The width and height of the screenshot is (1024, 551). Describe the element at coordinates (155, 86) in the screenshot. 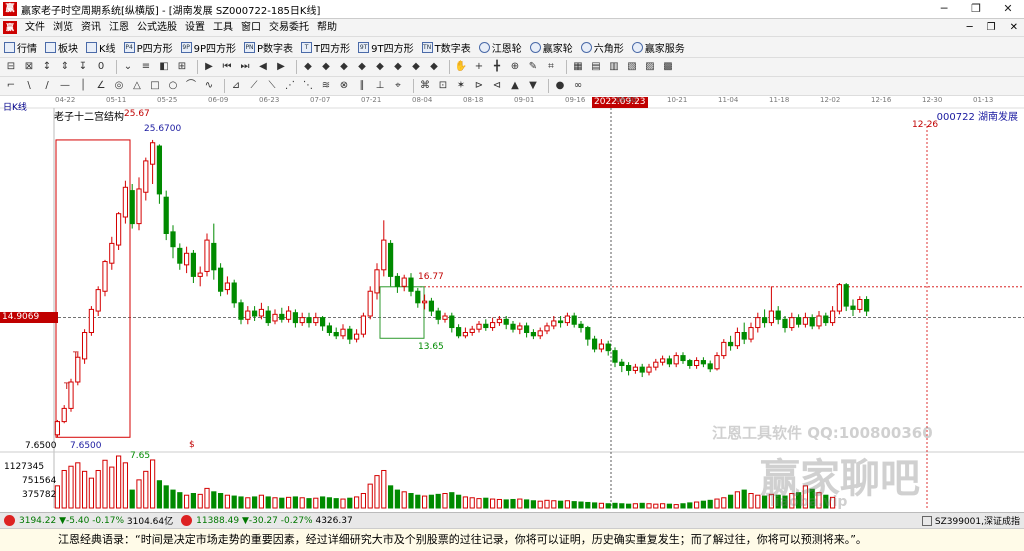

I see `toolbar3-tool-8: □` at that location.